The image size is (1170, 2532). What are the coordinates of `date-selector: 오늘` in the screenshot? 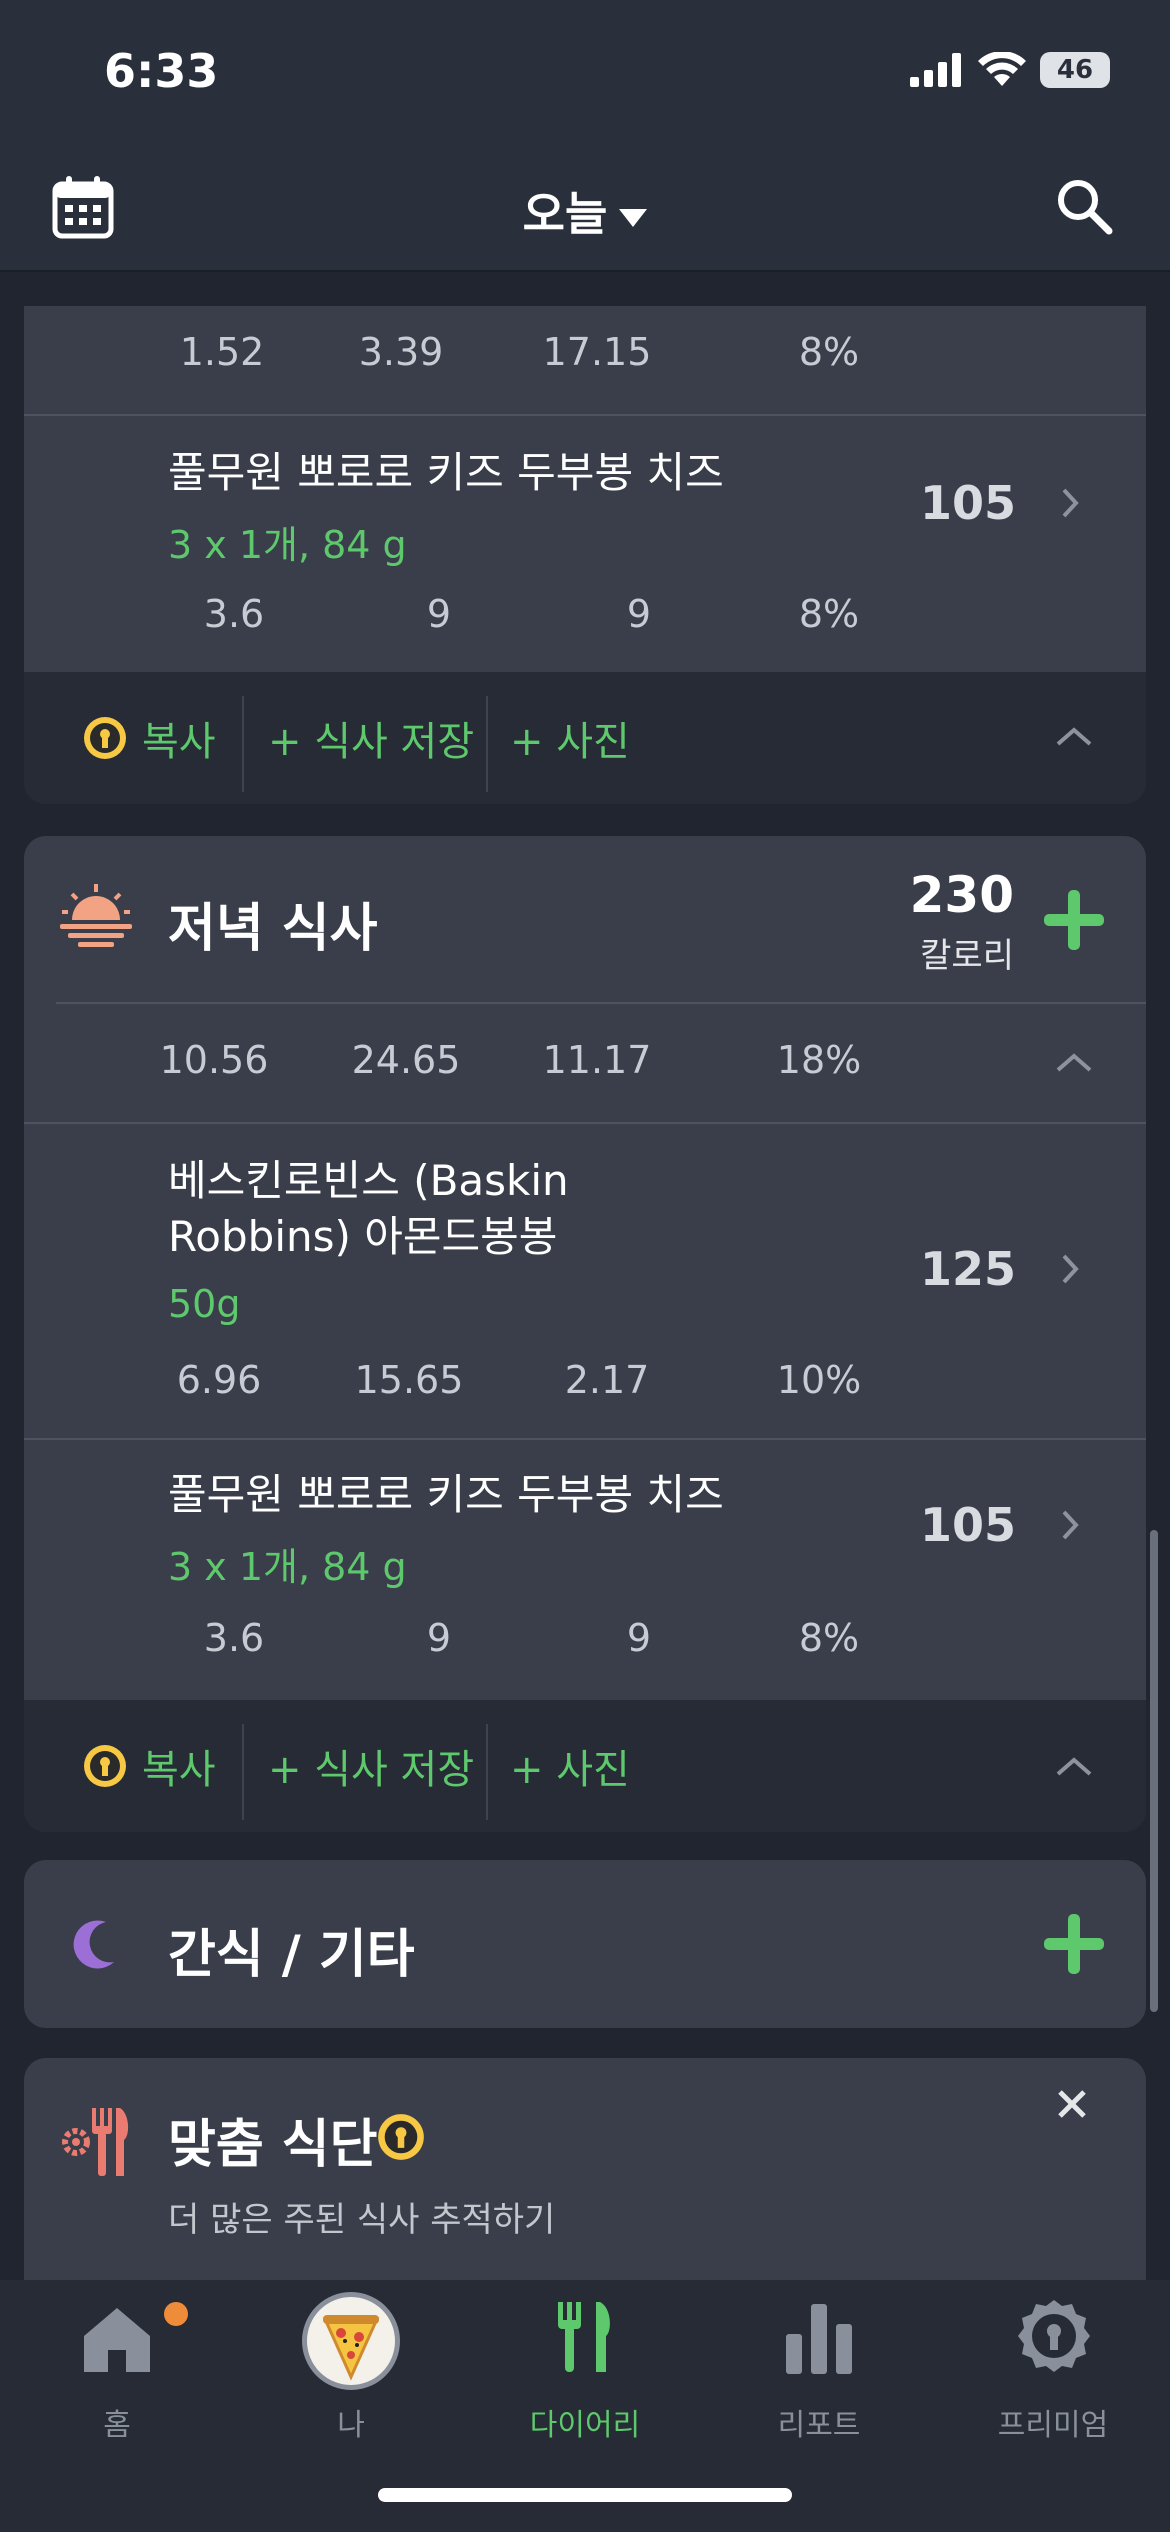 It's located at (585, 211).